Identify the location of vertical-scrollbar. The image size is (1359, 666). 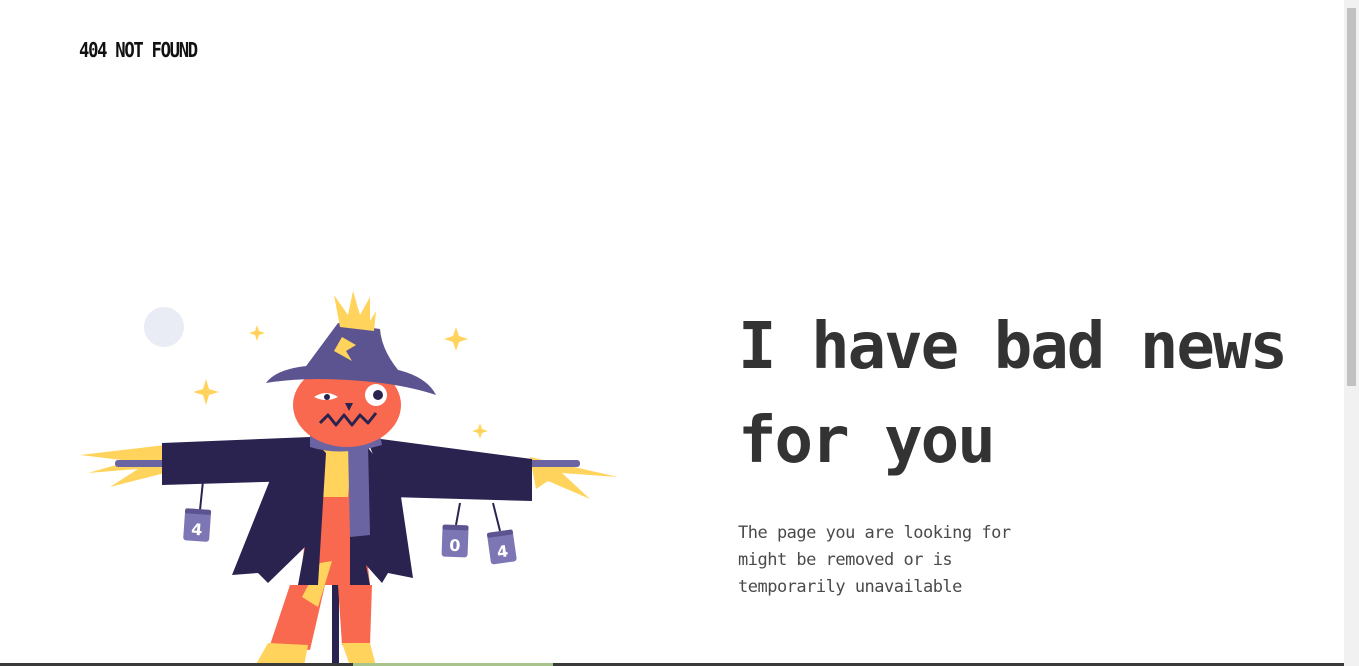
(1351, 333).